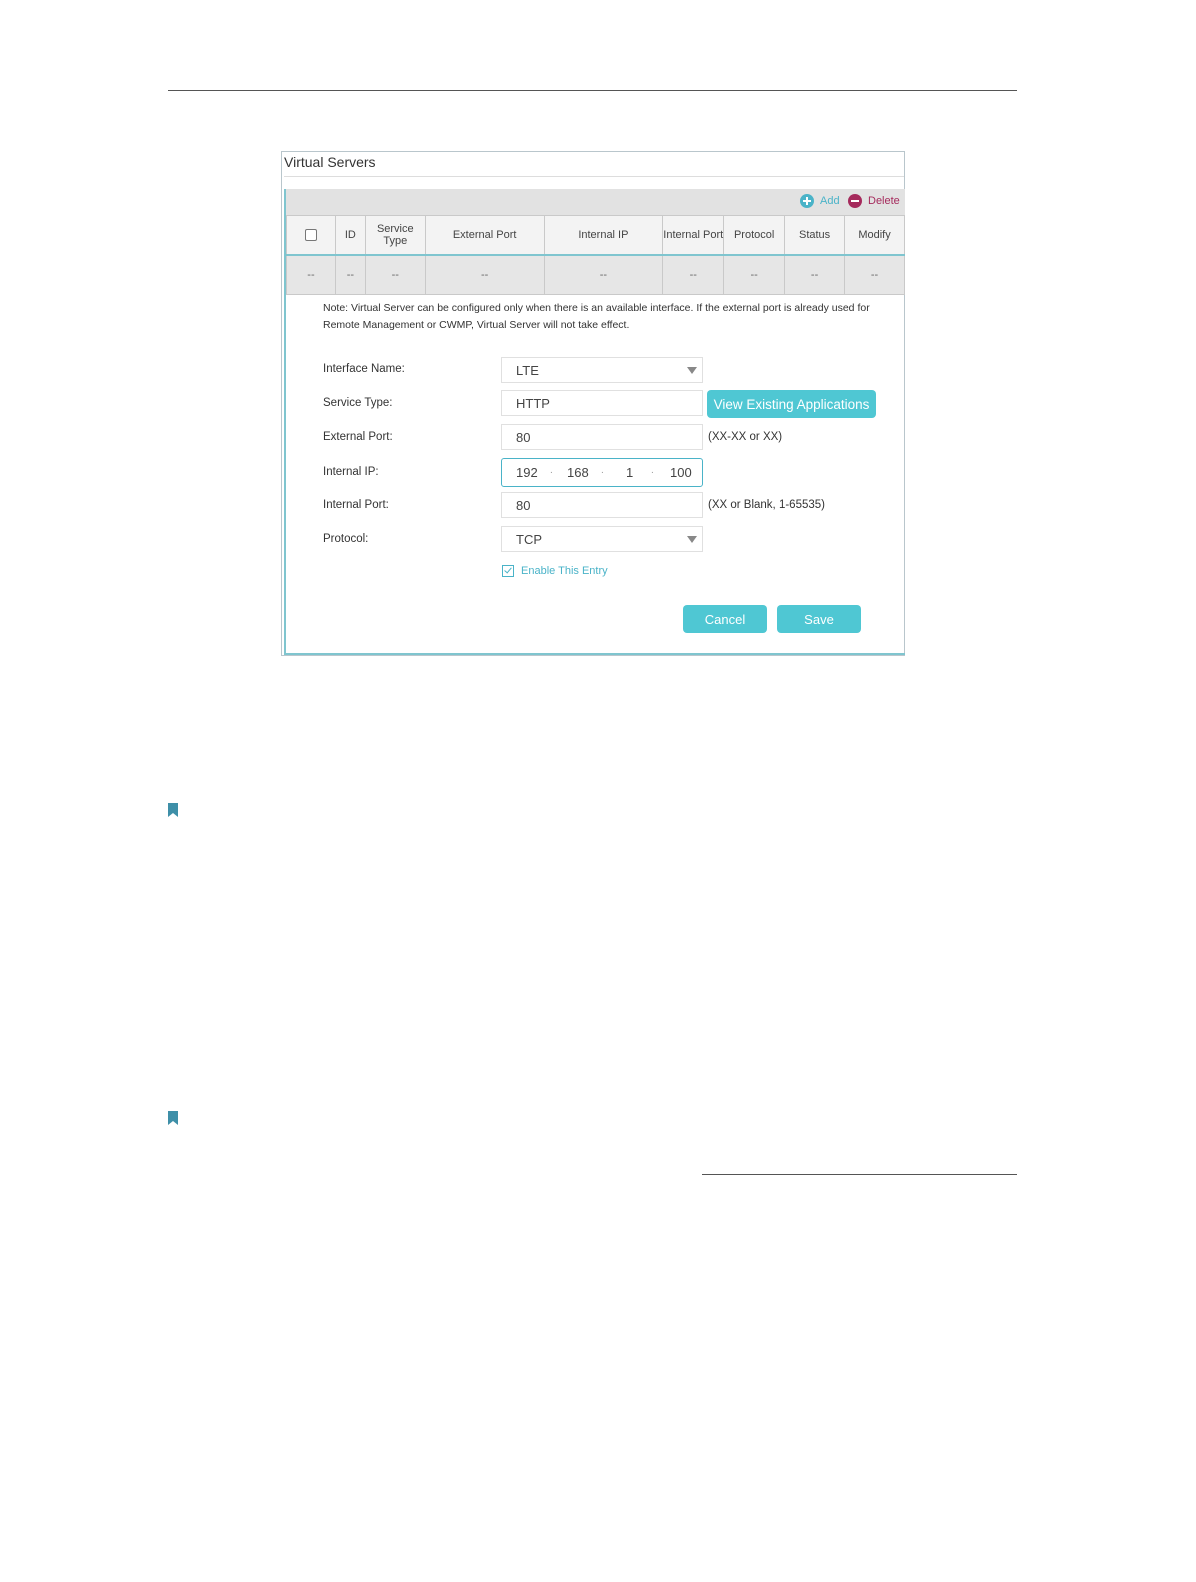 Image resolution: width=1196 pixels, height=1582 pixels. I want to click on service-type-label: Service Type:, so click(358, 403).